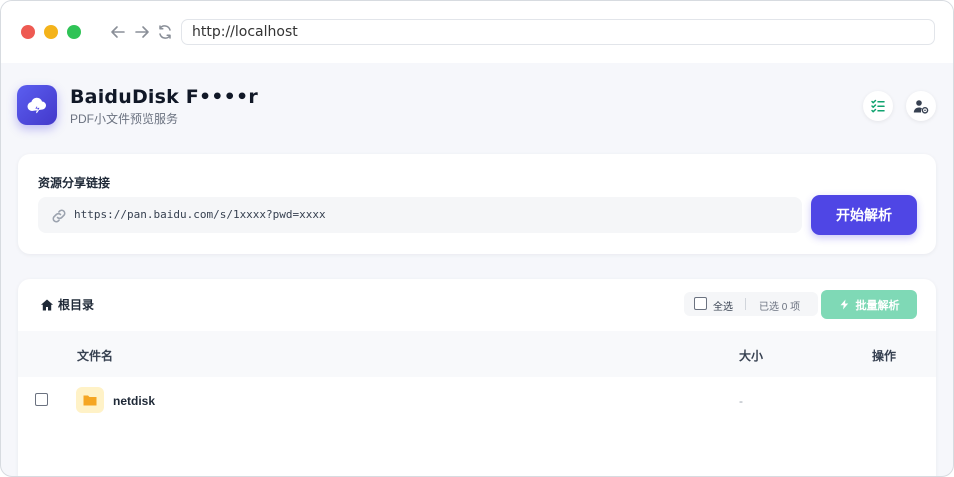  What do you see at coordinates (124, 119) in the screenshot?
I see `app-subtitle: PDF小文件预览服务` at bounding box center [124, 119].